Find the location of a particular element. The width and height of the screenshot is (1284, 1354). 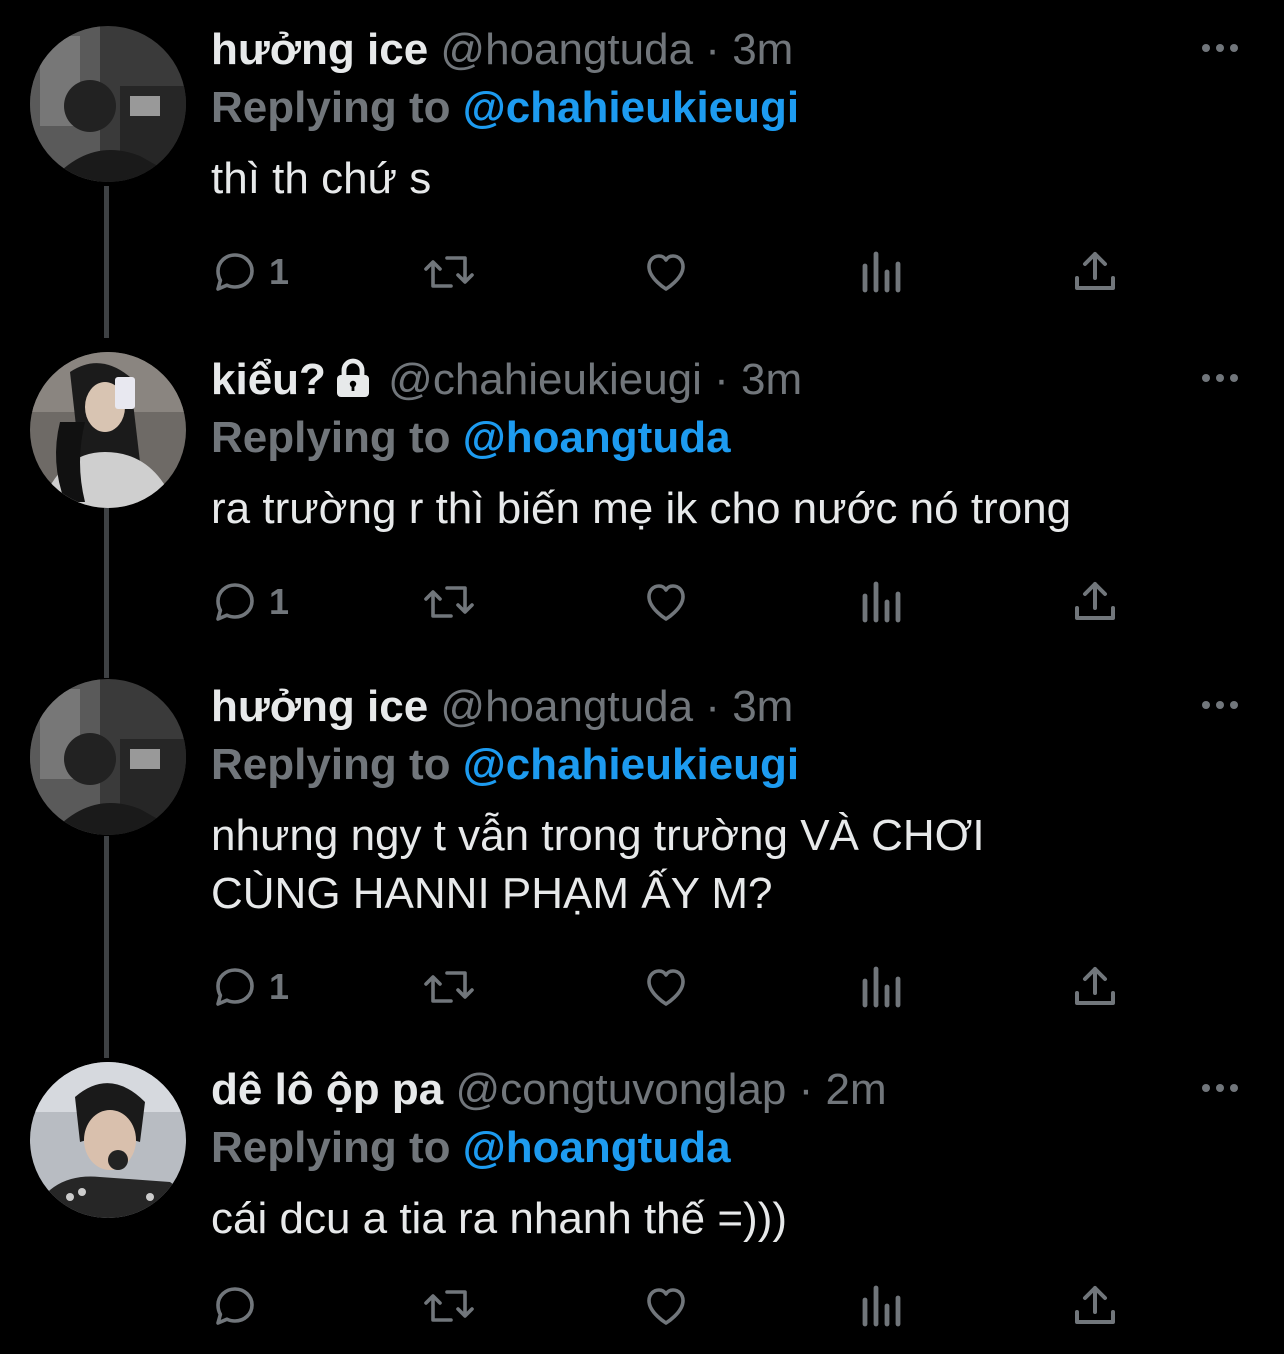

avatar-photo-singer-mic-icon is located at coordinates (108, 1140).